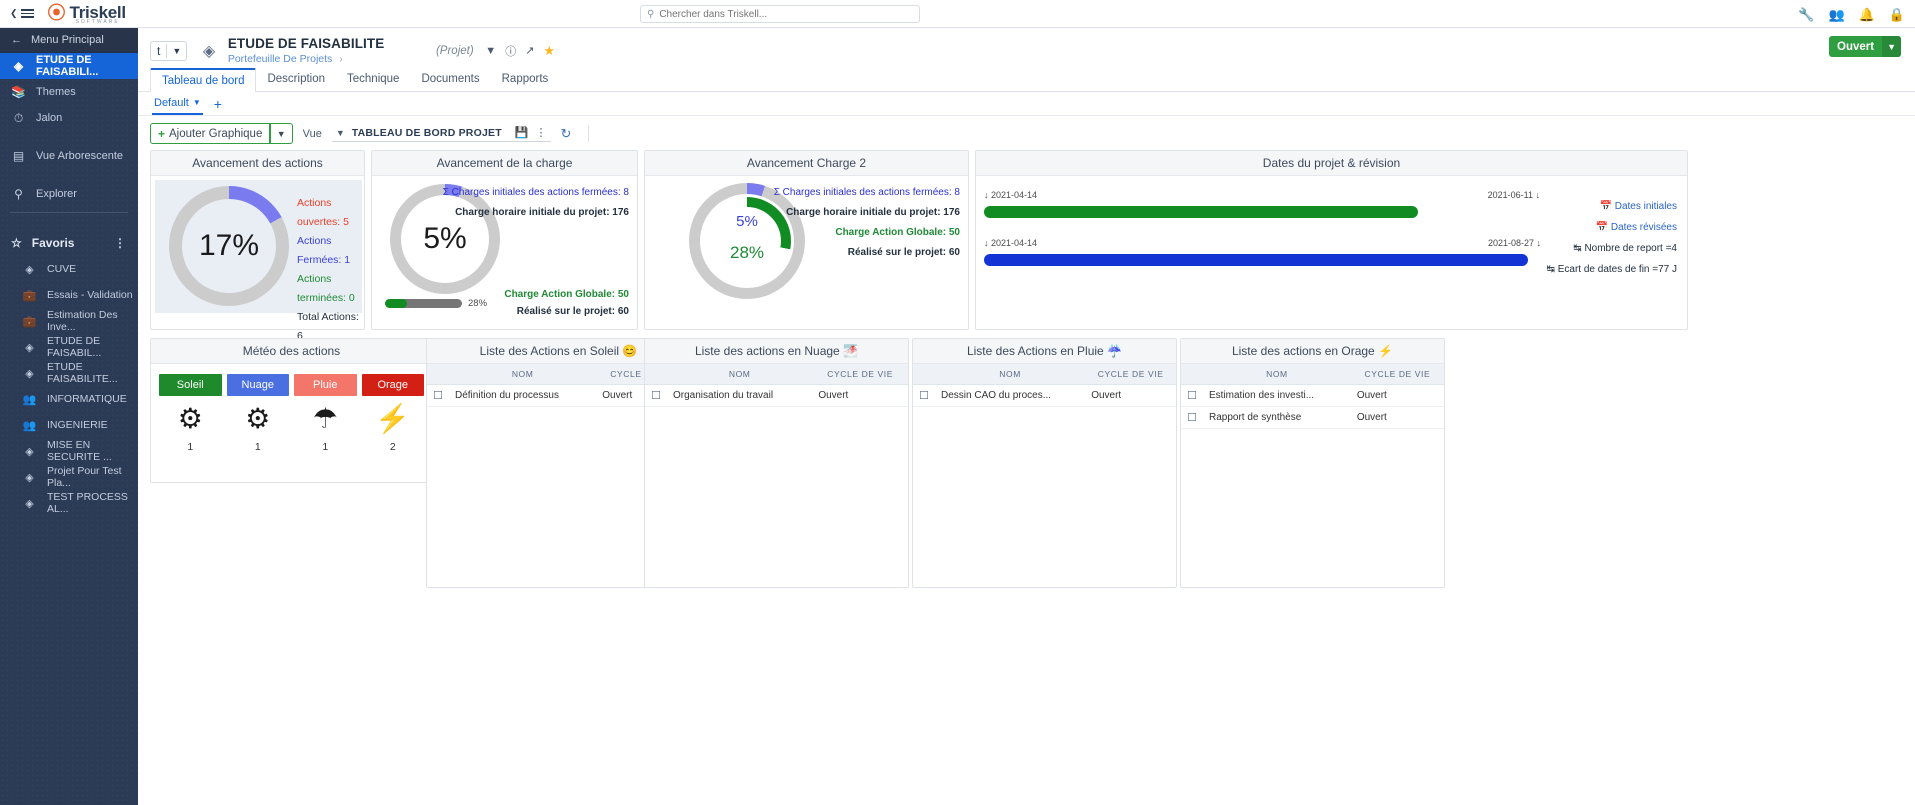 This screenshot has width=1915, height=805. What do you see at coordinates (1867, 14) in the screenshot?
I see `bell-icon: 🔔` at bounding box center [1867, 14].